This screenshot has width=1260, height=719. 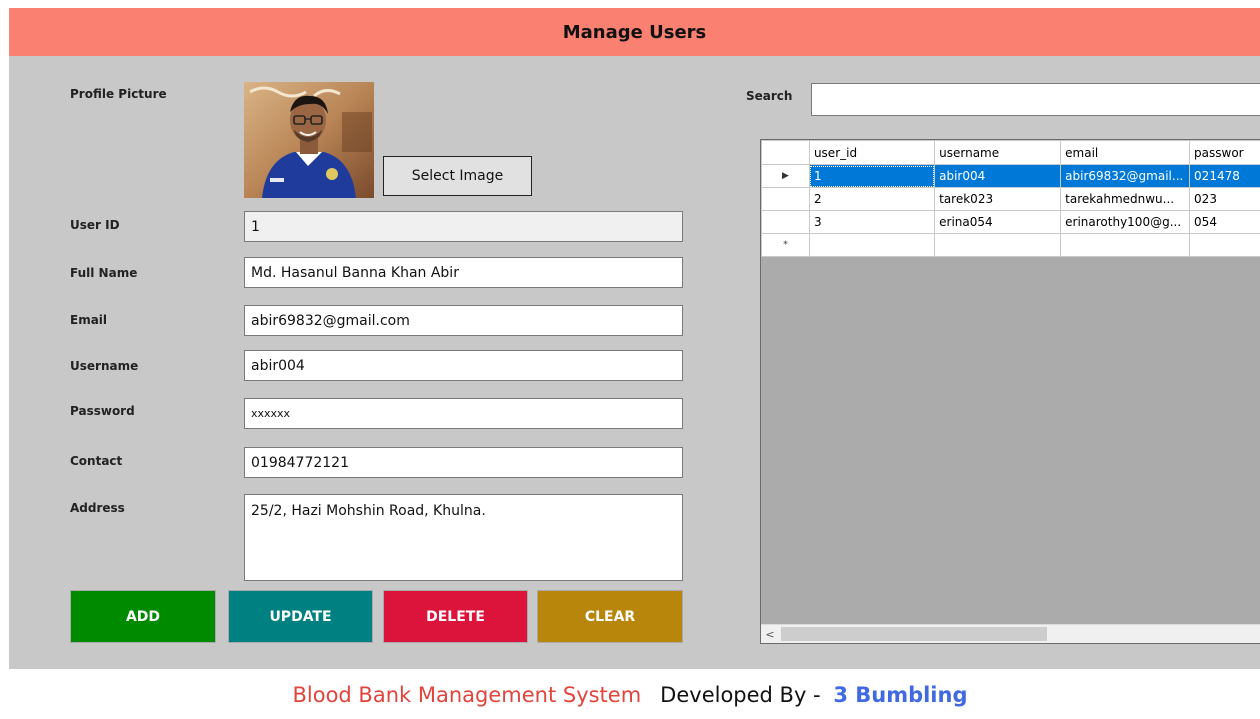 I want to click on grid-cell: 054, so click(x=1224, y=222).